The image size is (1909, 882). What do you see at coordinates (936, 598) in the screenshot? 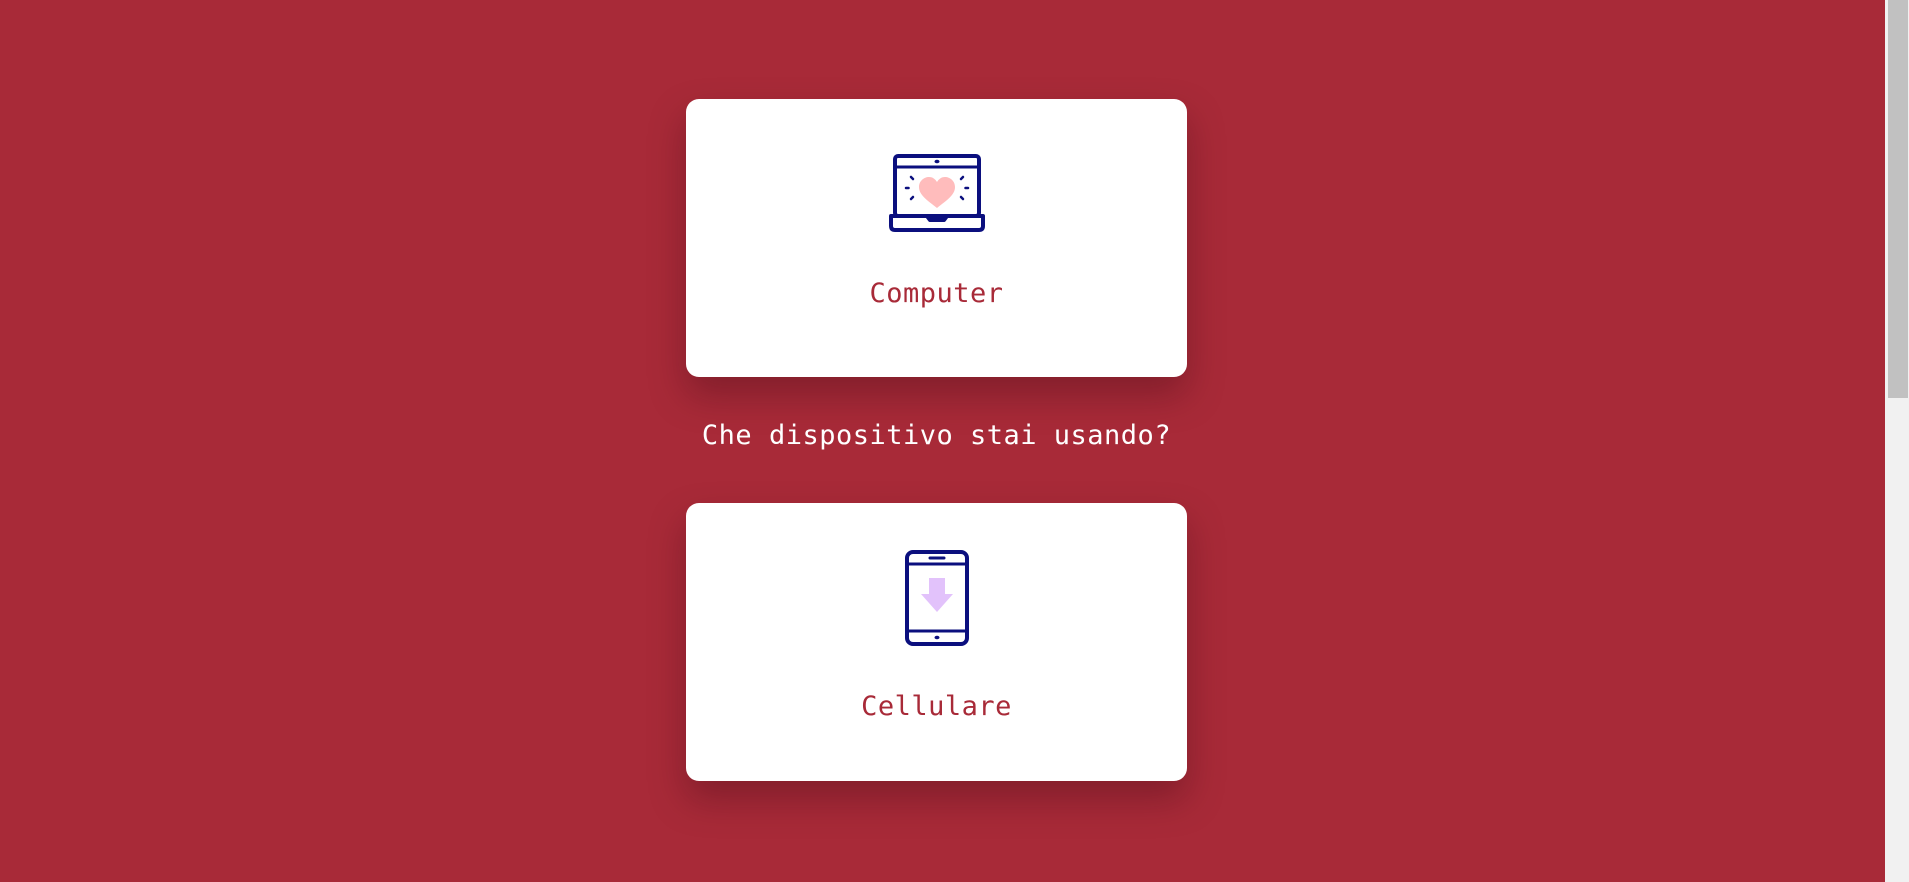
I see `smartphone-download-icon` at bounding box center [936, 598].